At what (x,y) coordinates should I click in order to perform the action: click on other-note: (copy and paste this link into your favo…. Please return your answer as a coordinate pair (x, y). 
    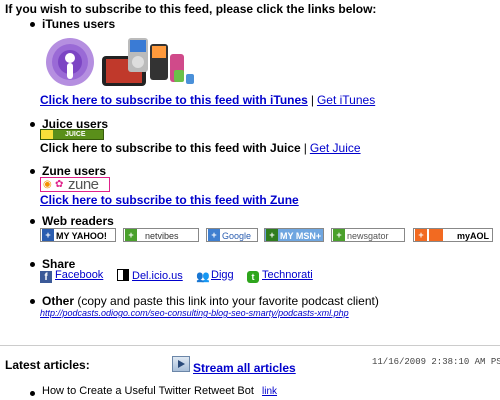
    Looking at the image, I should click on (228, 301).